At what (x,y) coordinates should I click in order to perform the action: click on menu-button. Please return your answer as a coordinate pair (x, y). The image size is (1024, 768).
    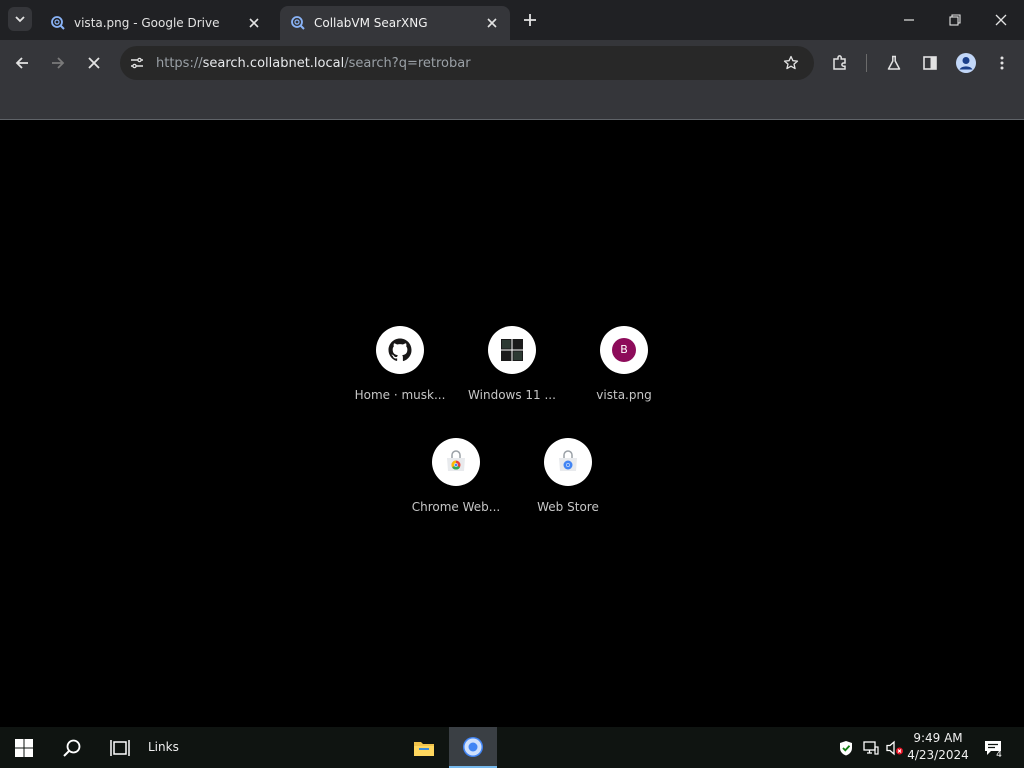
    Looking at the image, I should click on (1002, 63).